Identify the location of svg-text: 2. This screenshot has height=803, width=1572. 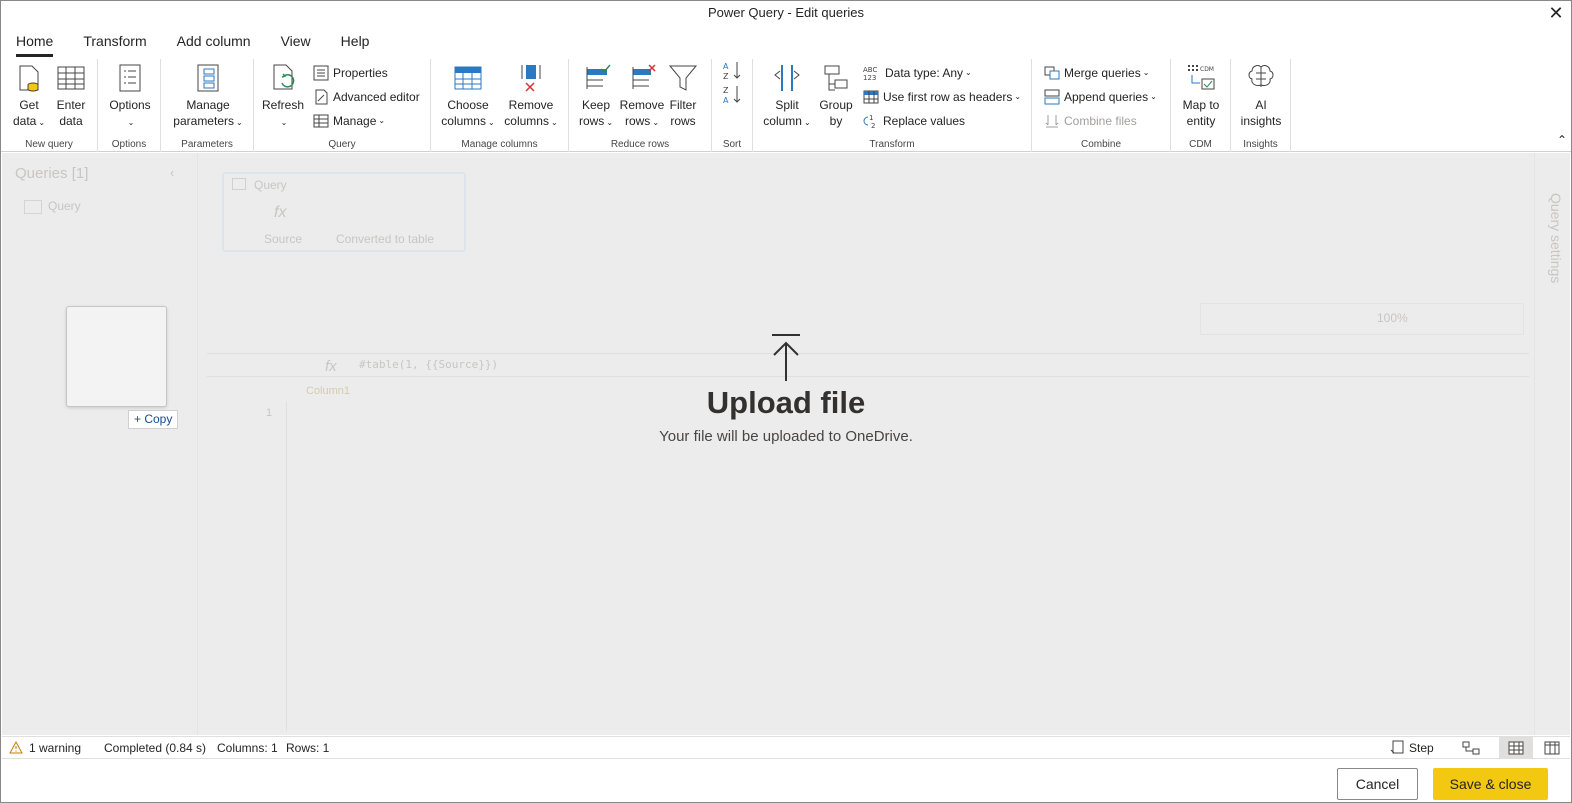
(873, 125).